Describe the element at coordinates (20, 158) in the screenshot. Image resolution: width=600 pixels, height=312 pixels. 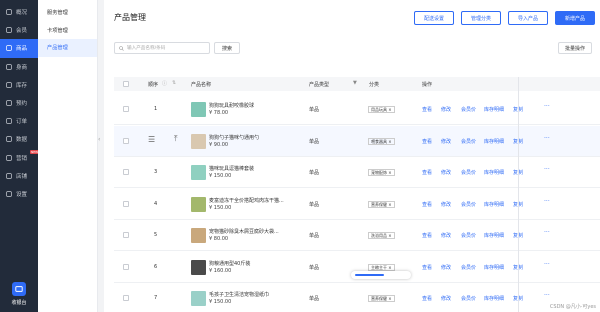
I see `rail-item-8: 营销 NEW` at that location.